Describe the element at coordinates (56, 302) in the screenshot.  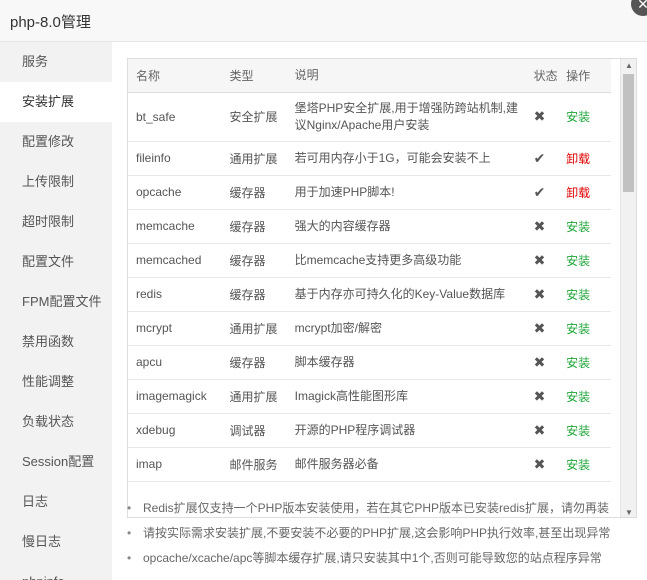
I see `sidebar-item-fpm-config: FPM配置文件` at that location.